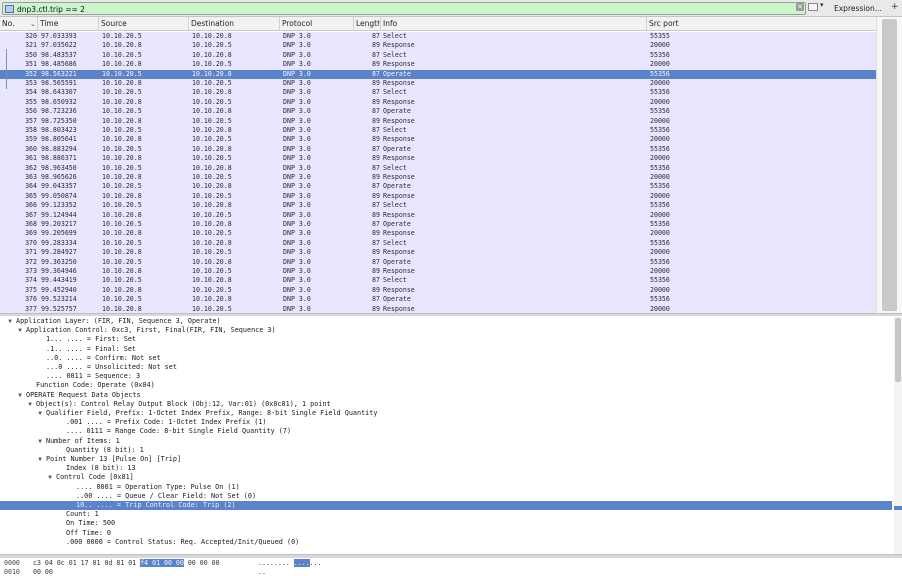  I want to click on tree-row: Off Time: 0, so click(446, 533).